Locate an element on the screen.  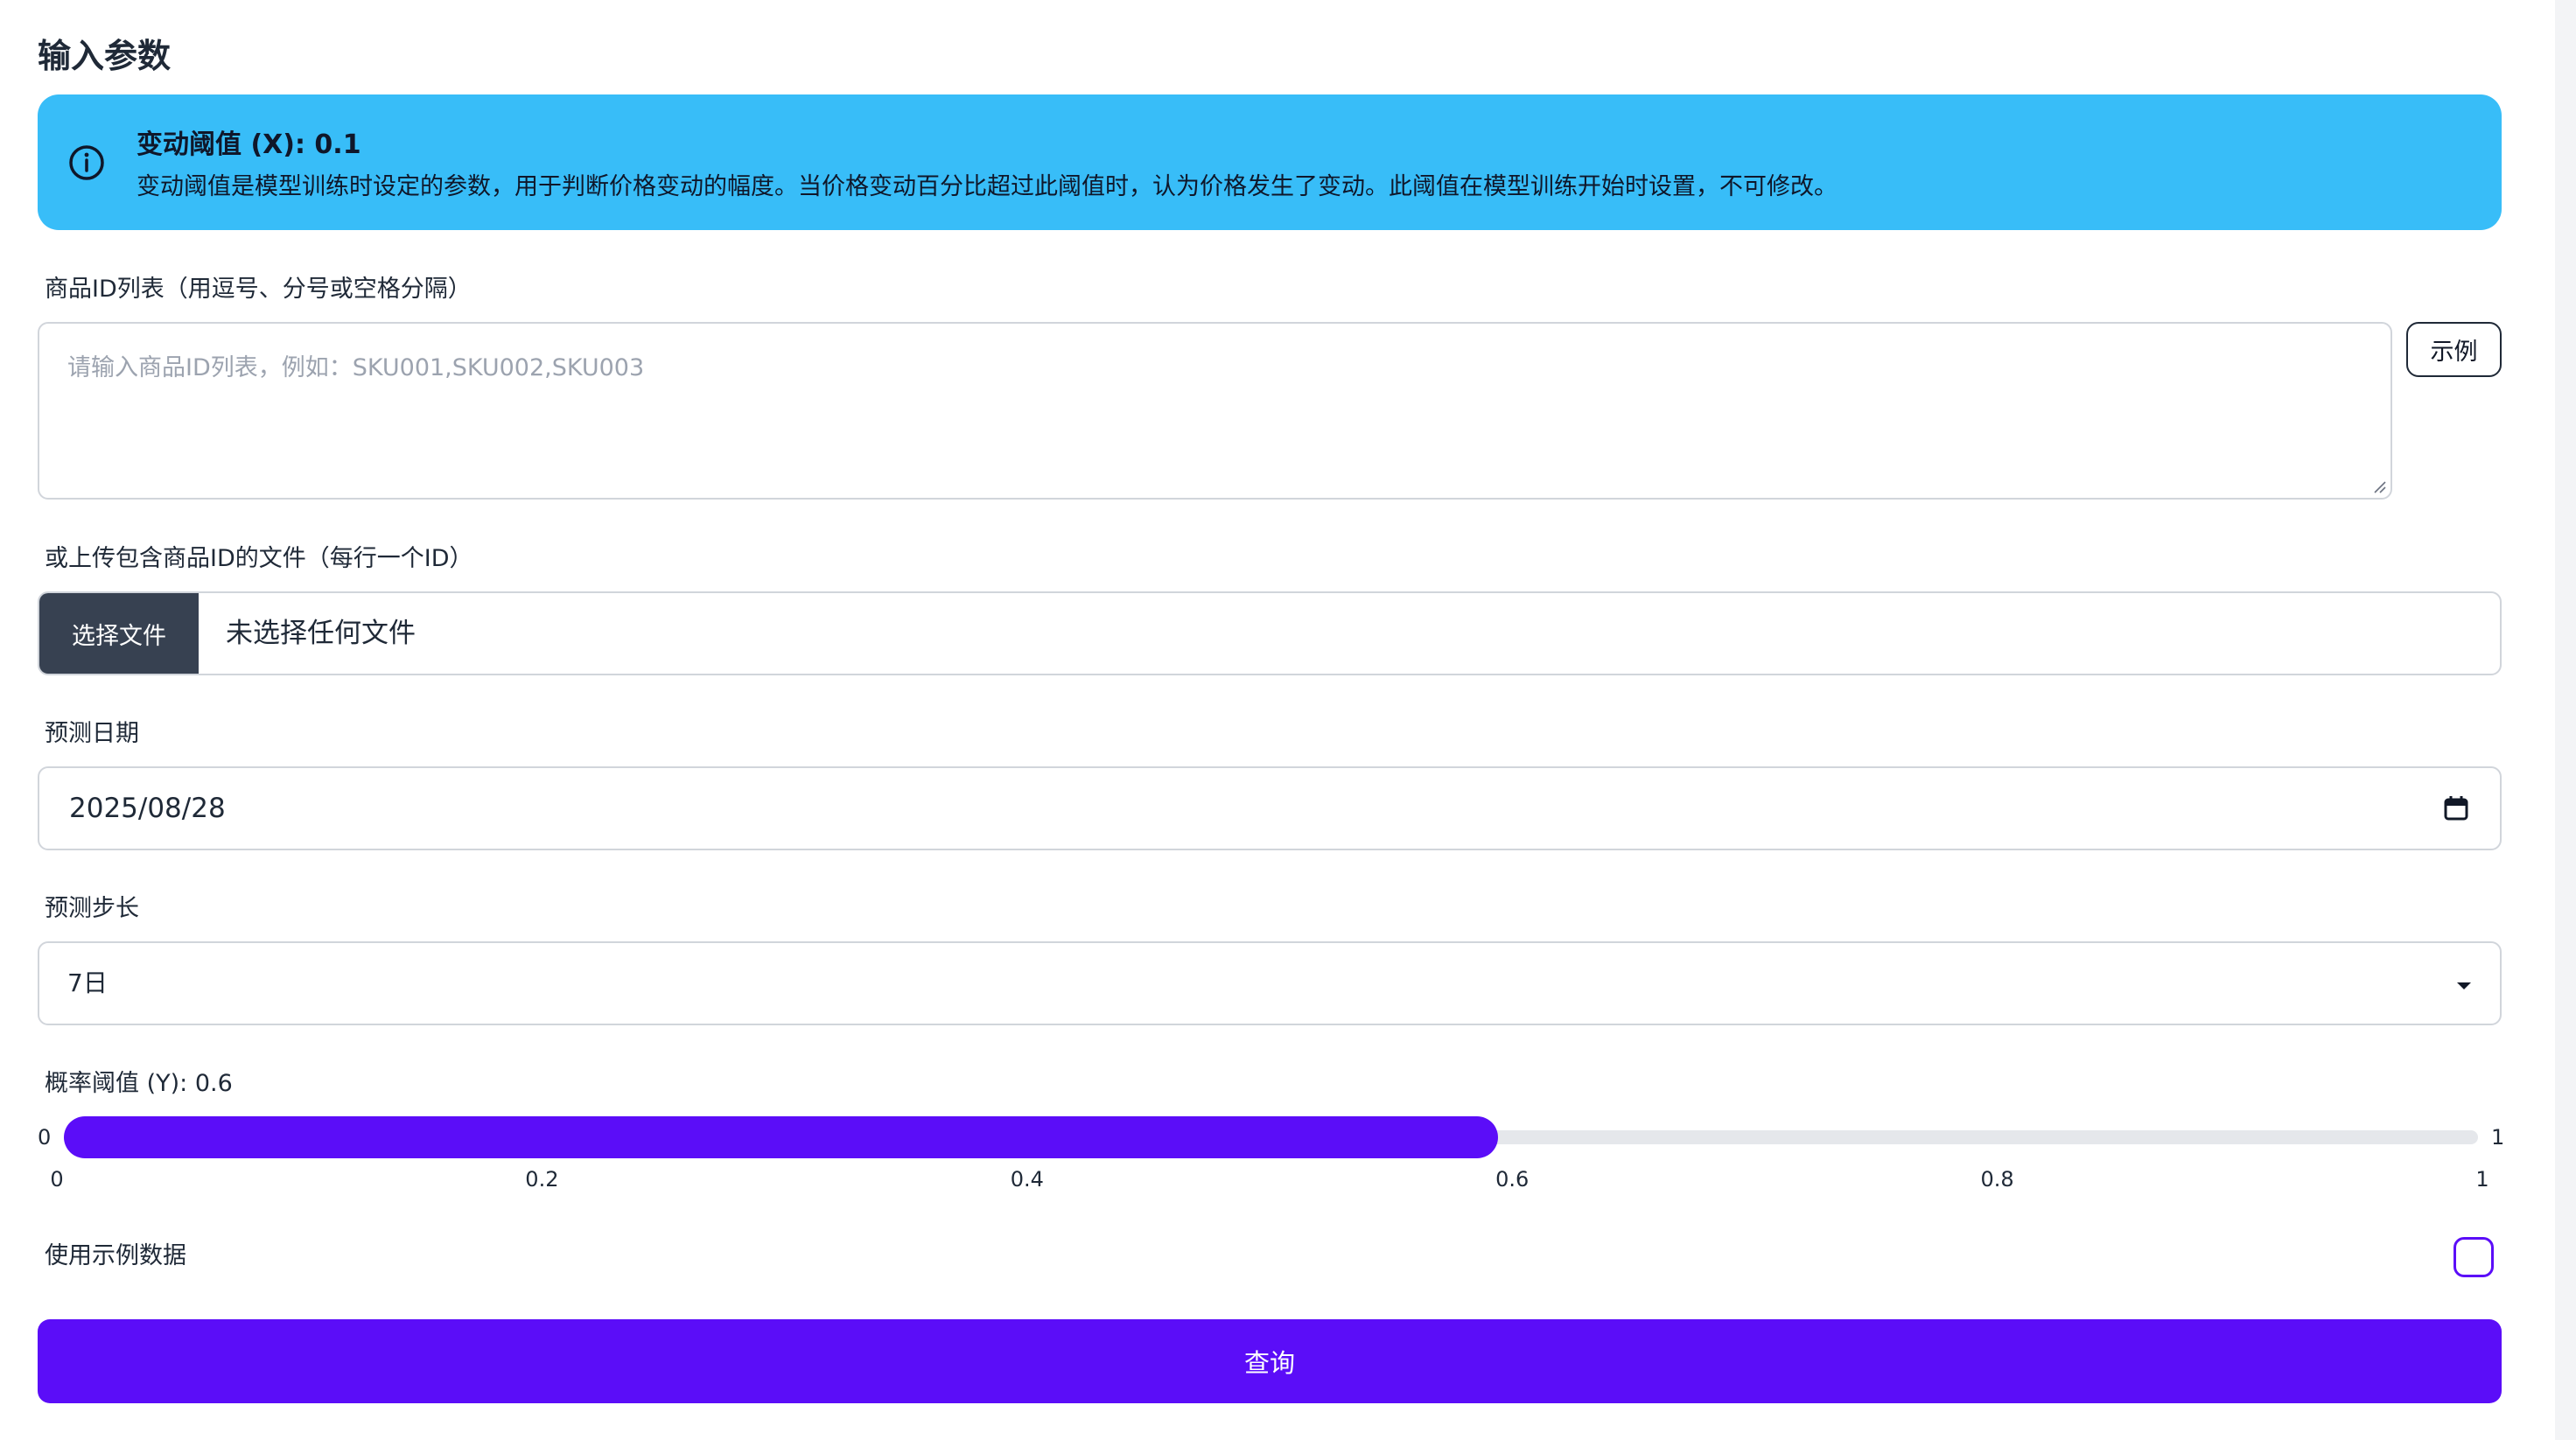
chevron-down-icon is located at coordinates (2464, 983).